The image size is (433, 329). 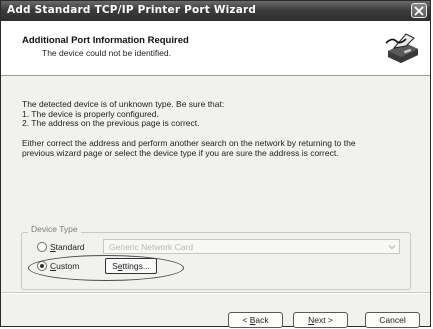 I want to click on close-icon, so click(x=419, y=10).